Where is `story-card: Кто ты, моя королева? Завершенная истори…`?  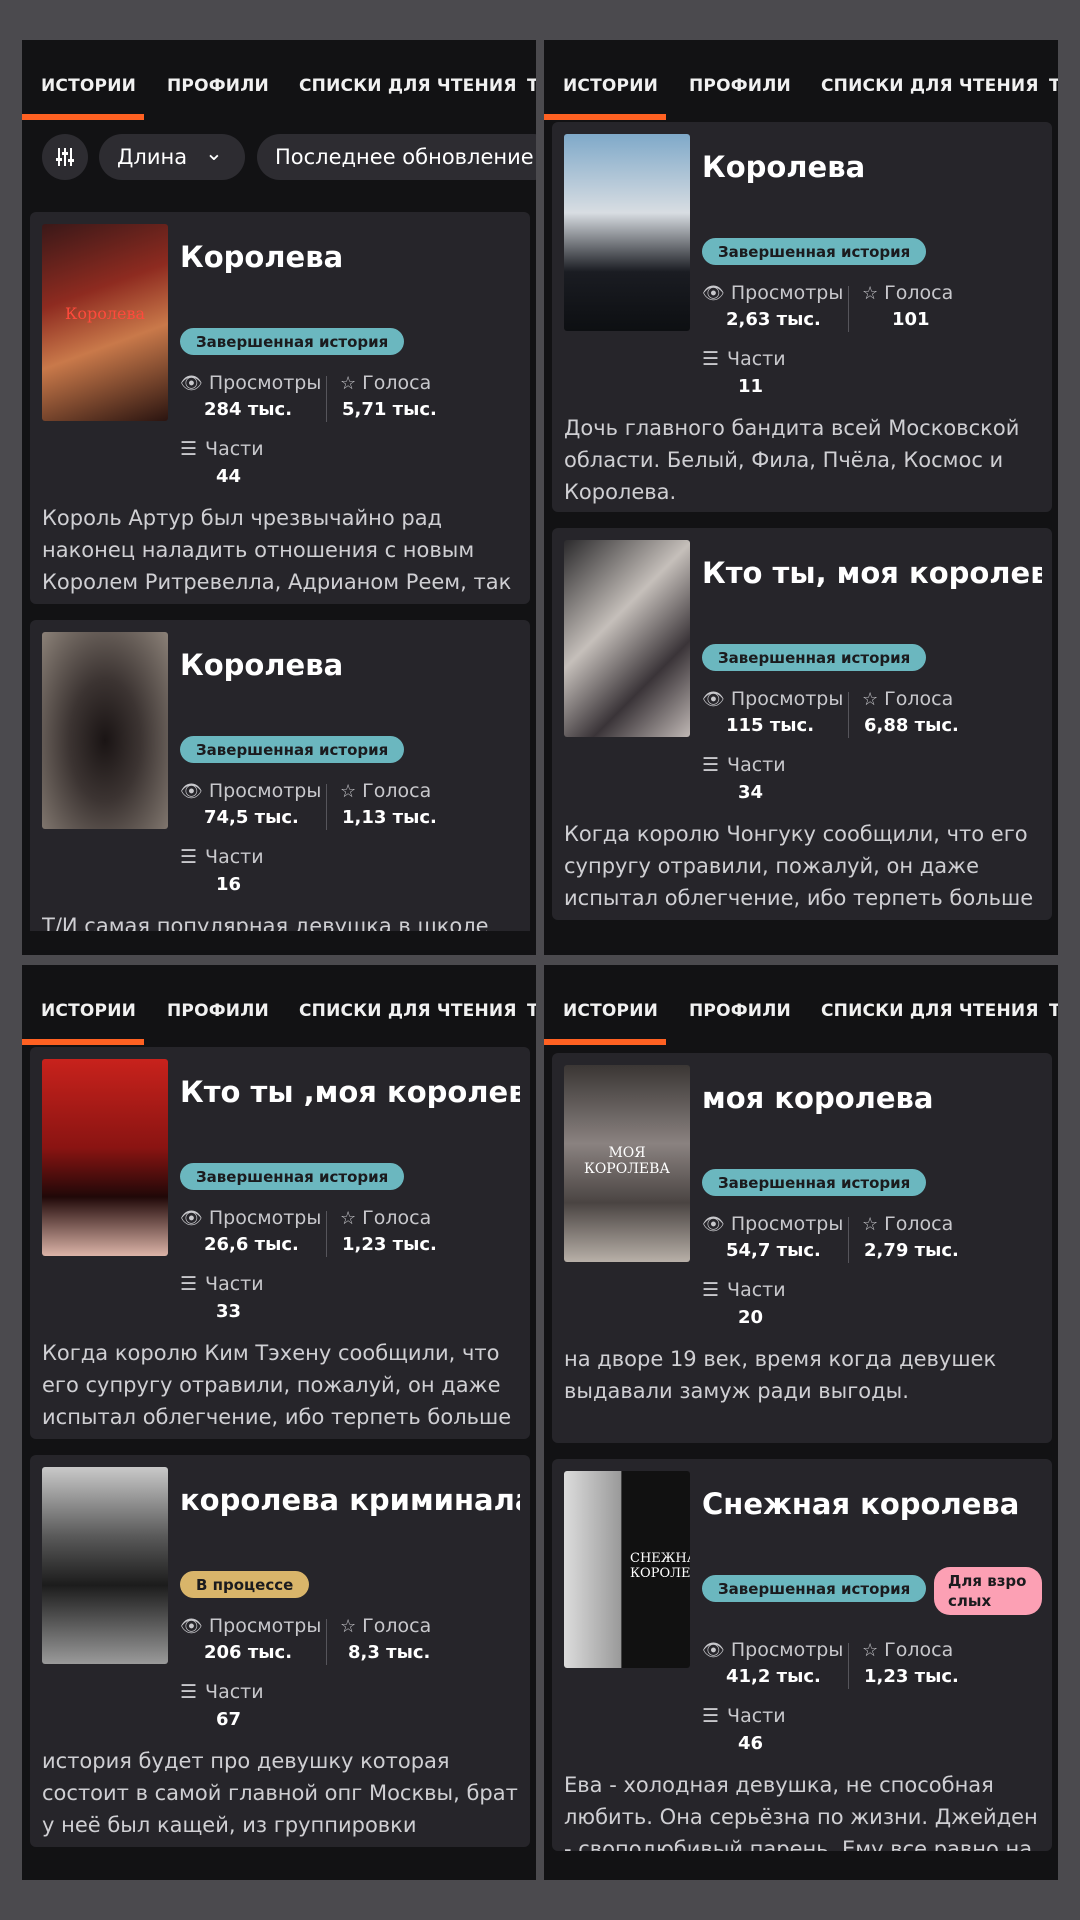 story-card: Кто ты, моя королева? Завершенная истори… is located at coordinates (802, 724).